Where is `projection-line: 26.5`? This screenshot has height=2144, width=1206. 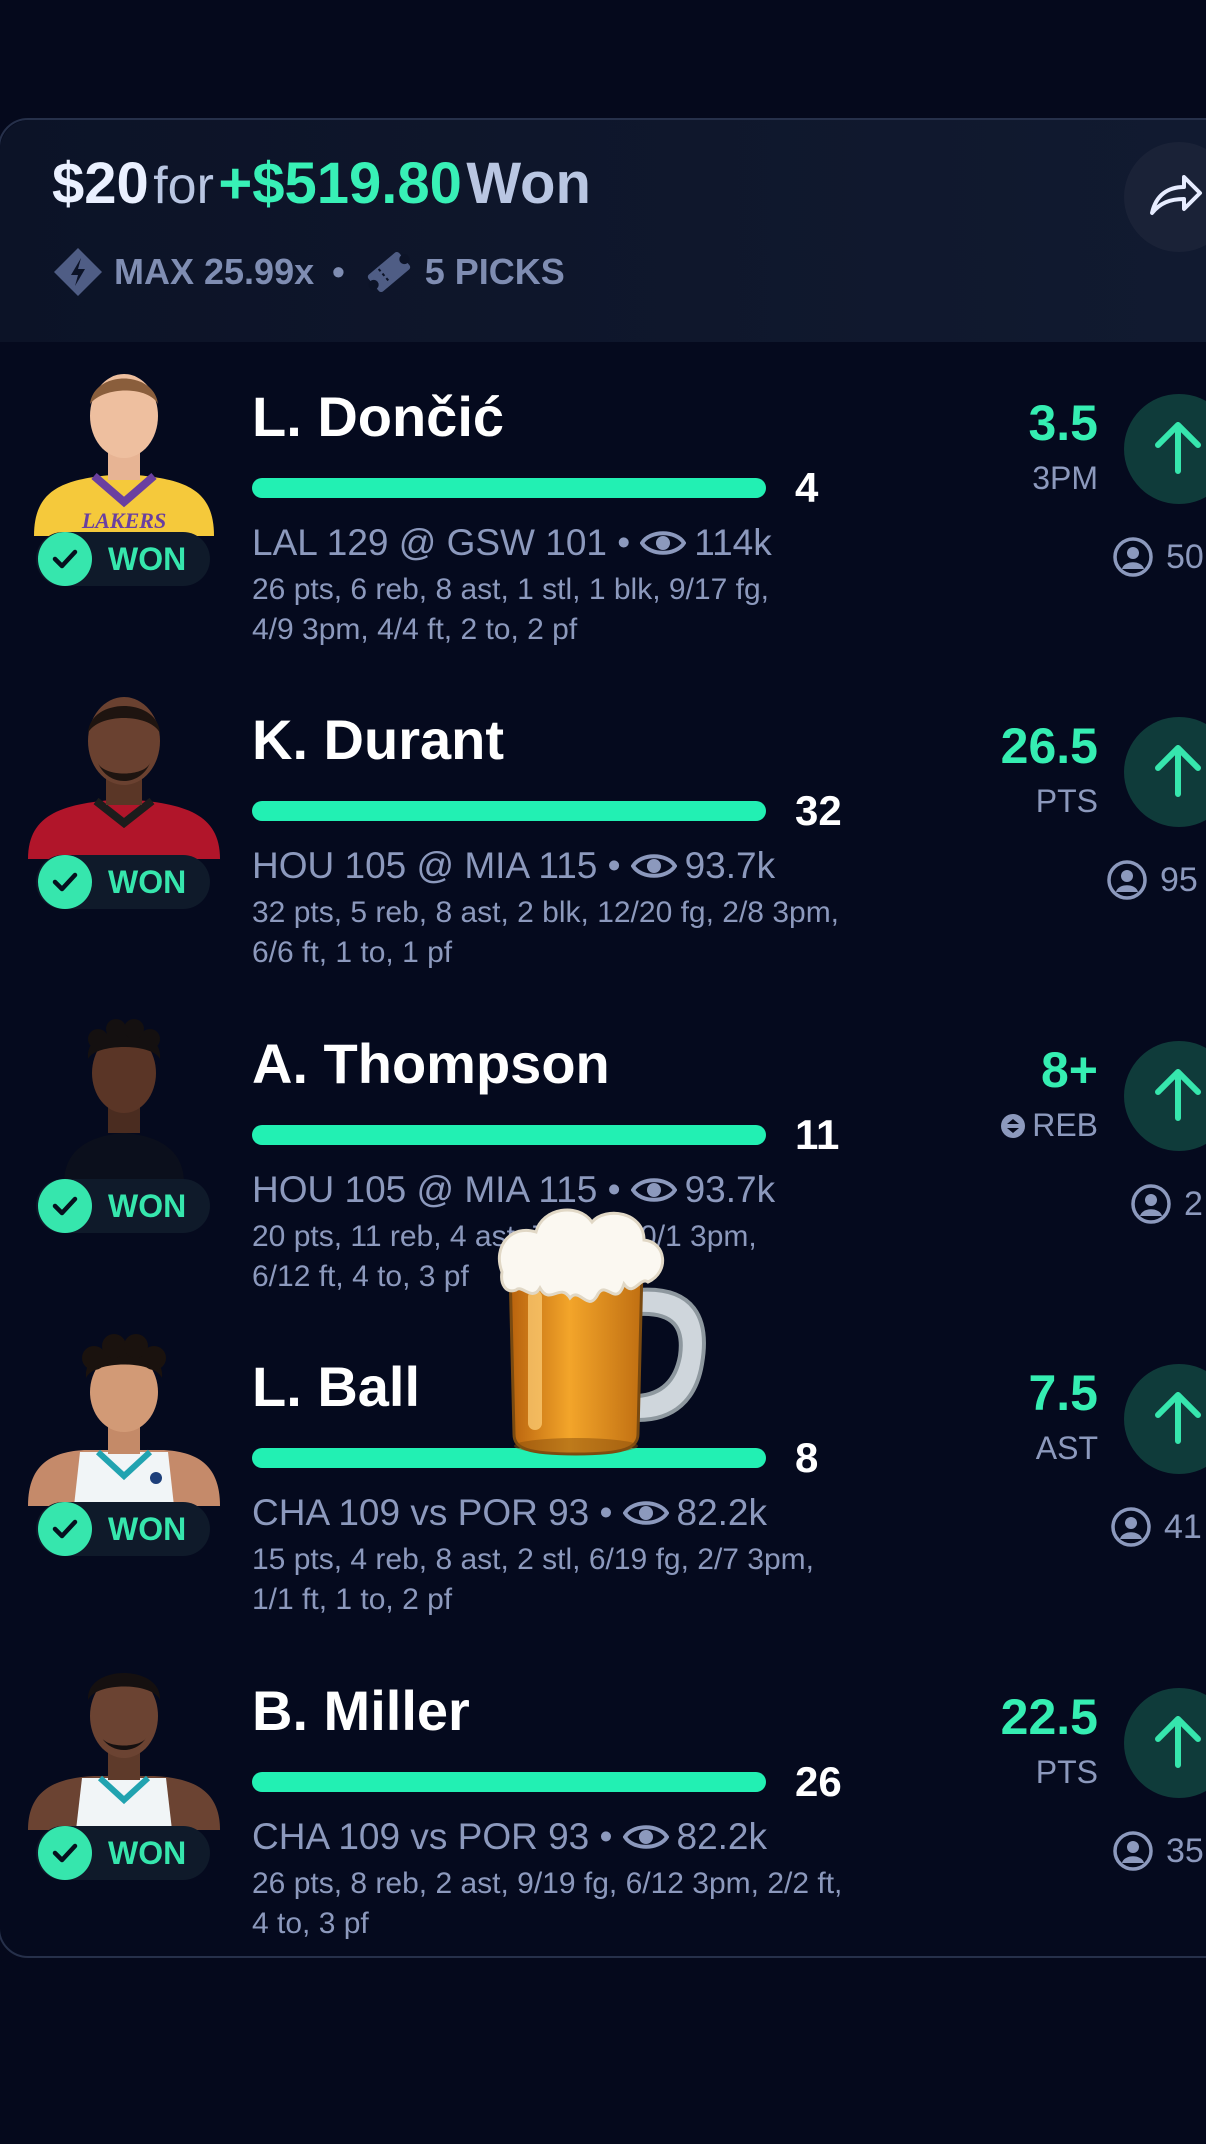
projection-line: 26.5 is located at coordinates (1049, 746).